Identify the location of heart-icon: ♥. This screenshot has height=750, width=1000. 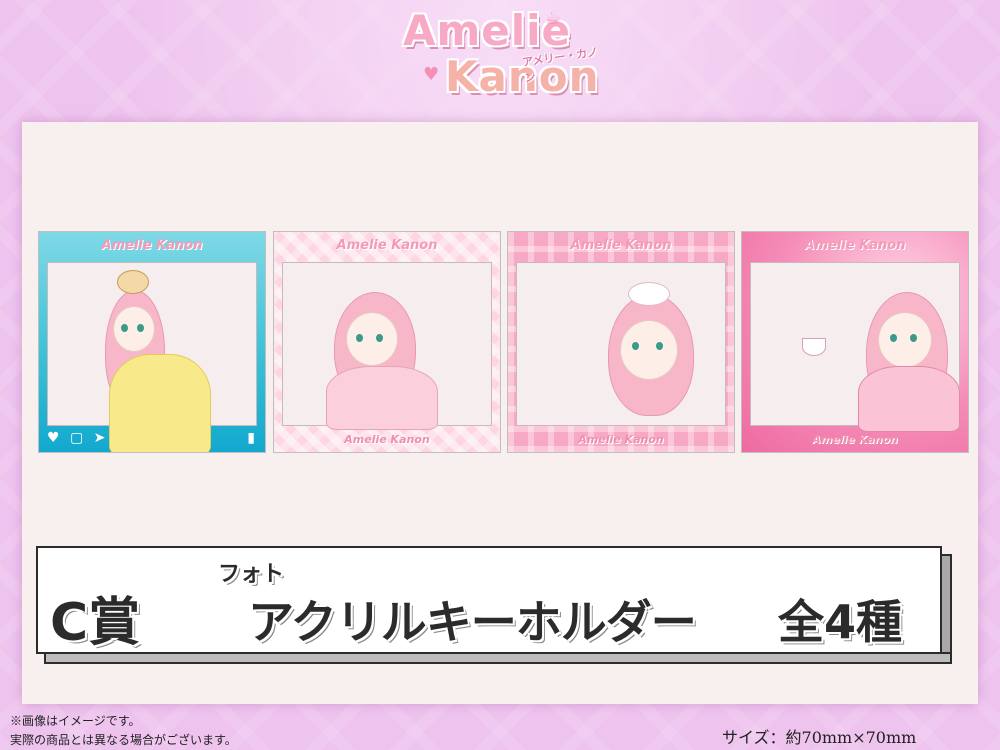
(431, 74).